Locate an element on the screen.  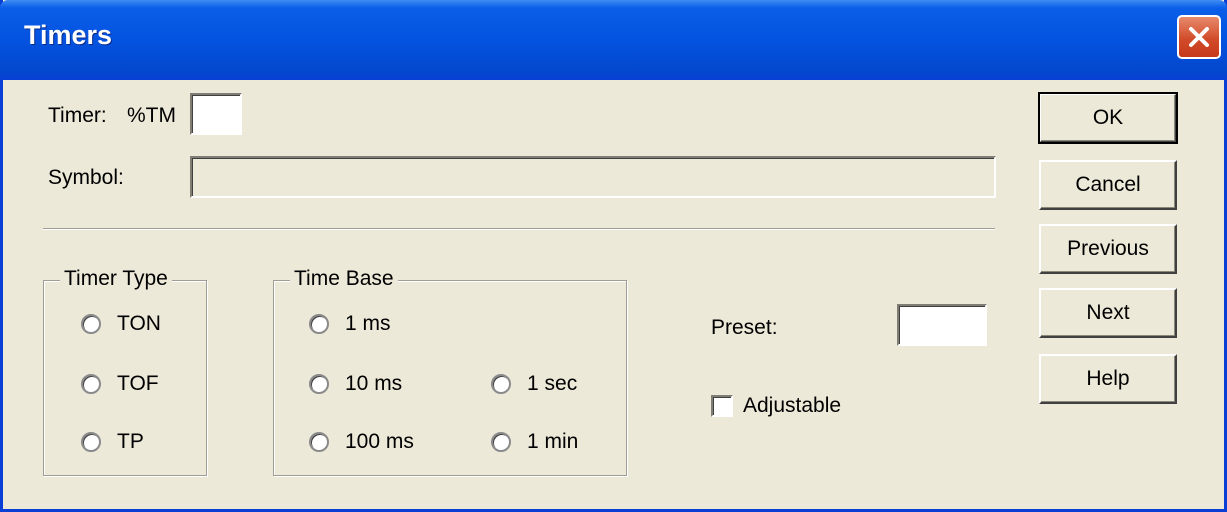
radio-1sec: 1 sec is located at coordinates (534, 384).